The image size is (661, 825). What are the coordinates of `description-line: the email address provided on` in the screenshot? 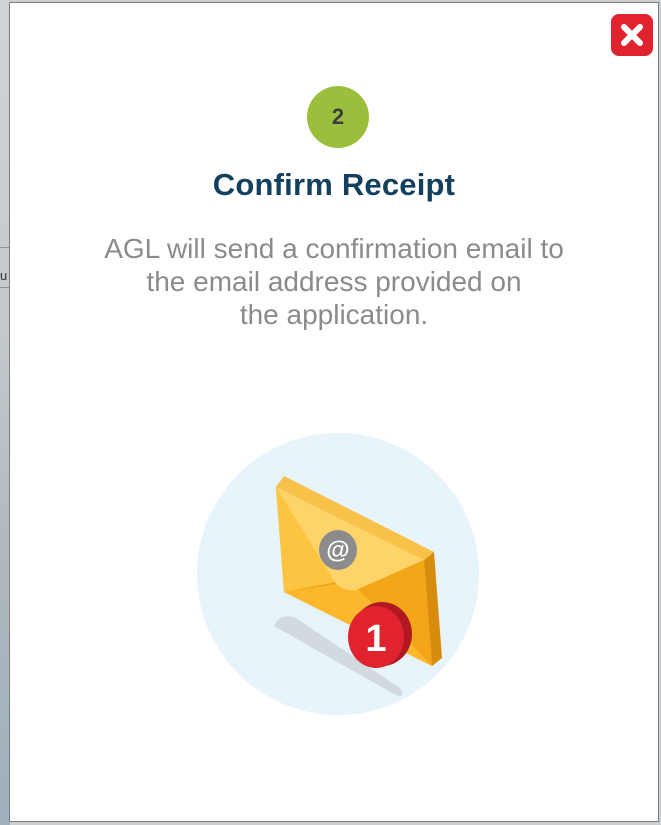 It's located at (334, 281).